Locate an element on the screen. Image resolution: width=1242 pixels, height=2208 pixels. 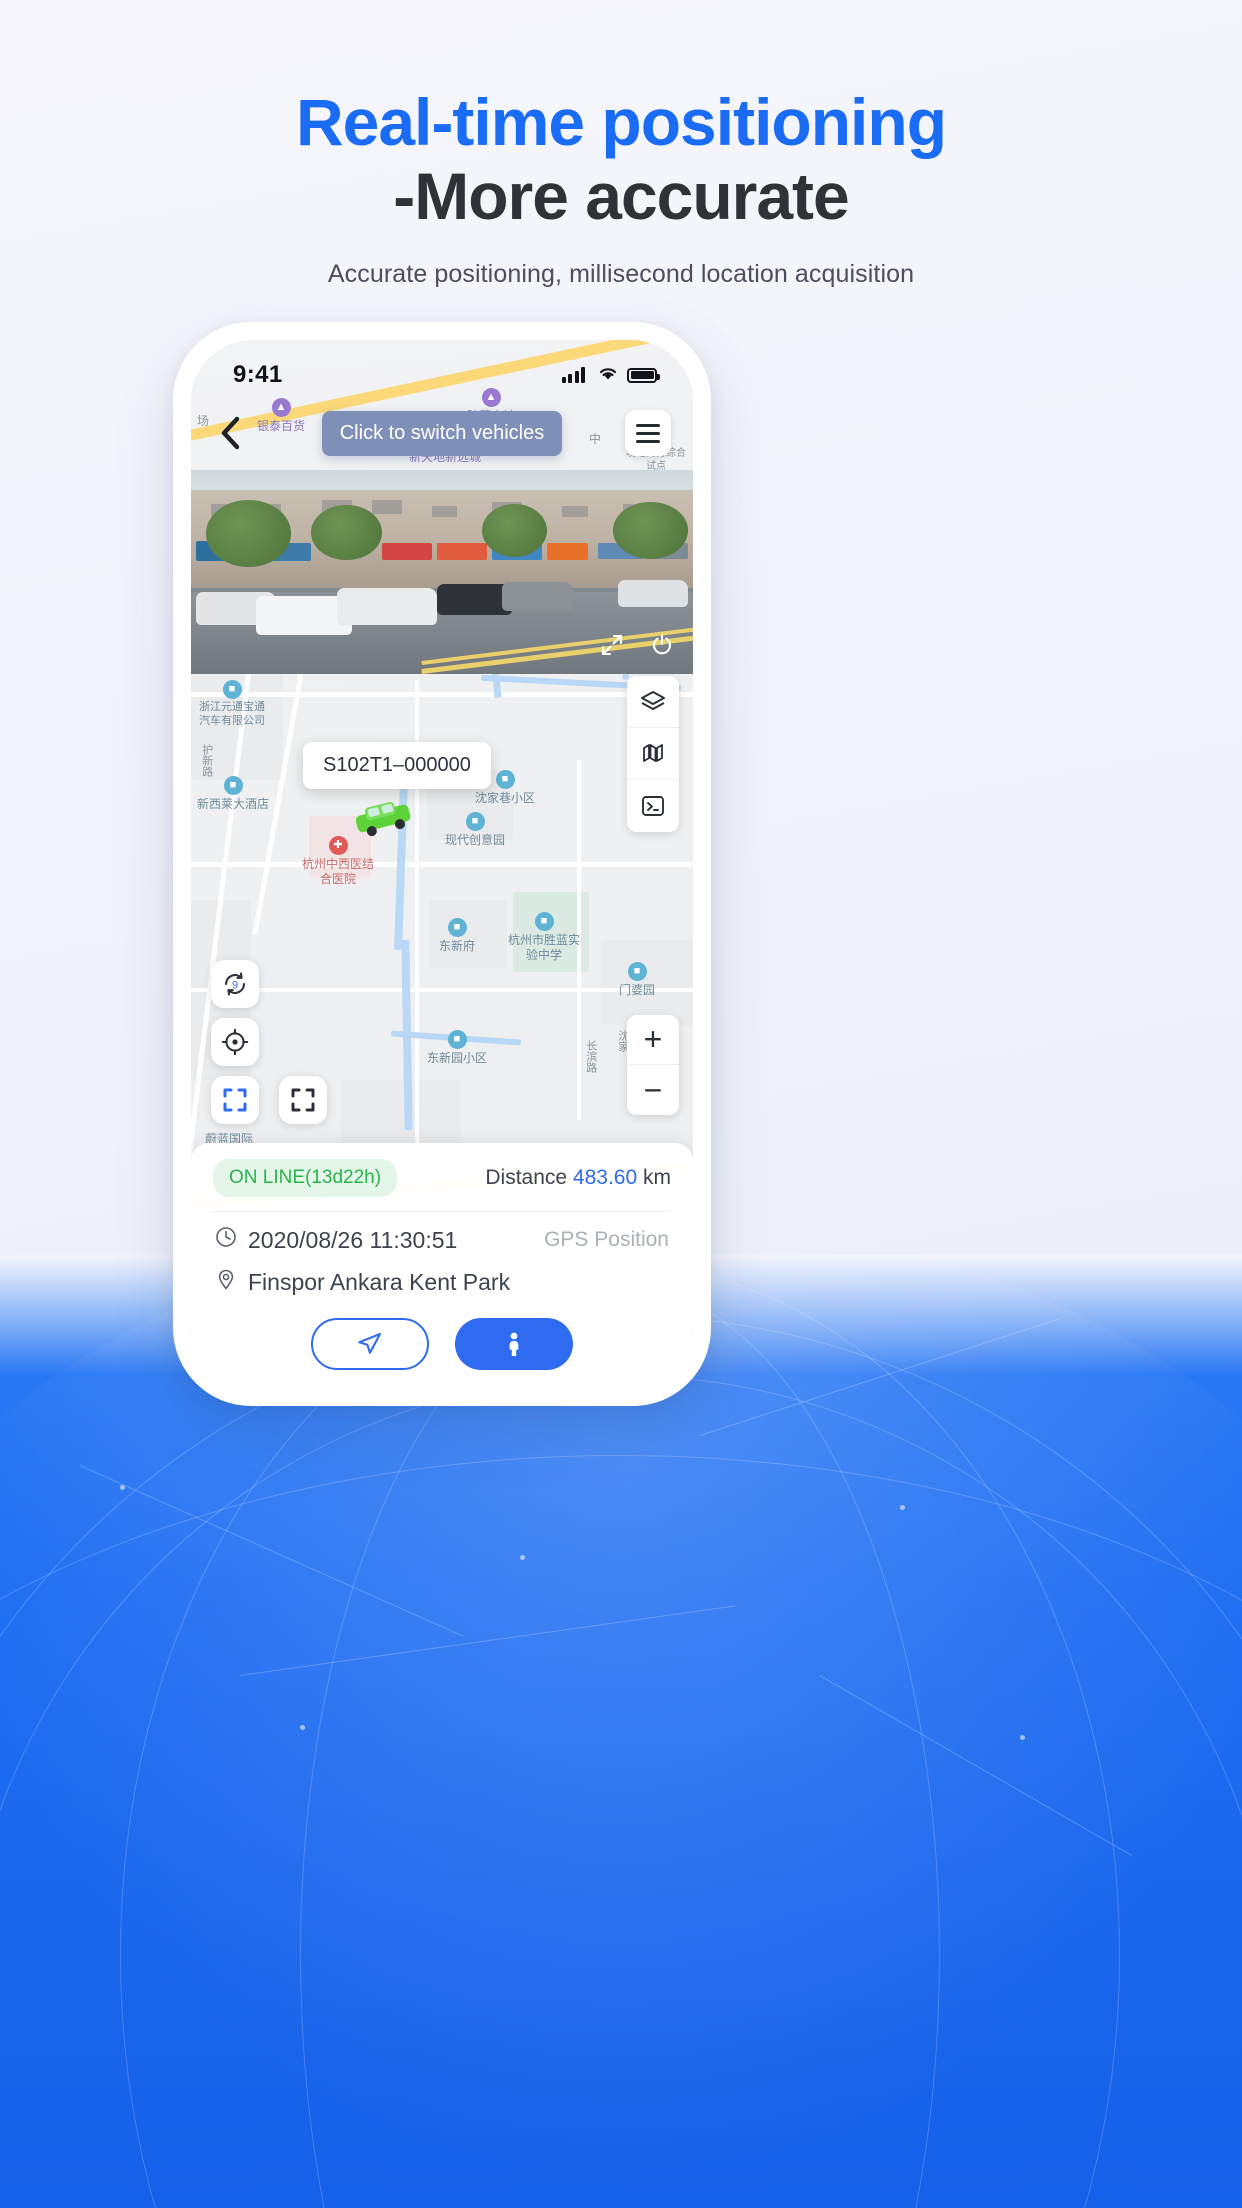
building-icon: ■ is located at coordinates (457, 927).